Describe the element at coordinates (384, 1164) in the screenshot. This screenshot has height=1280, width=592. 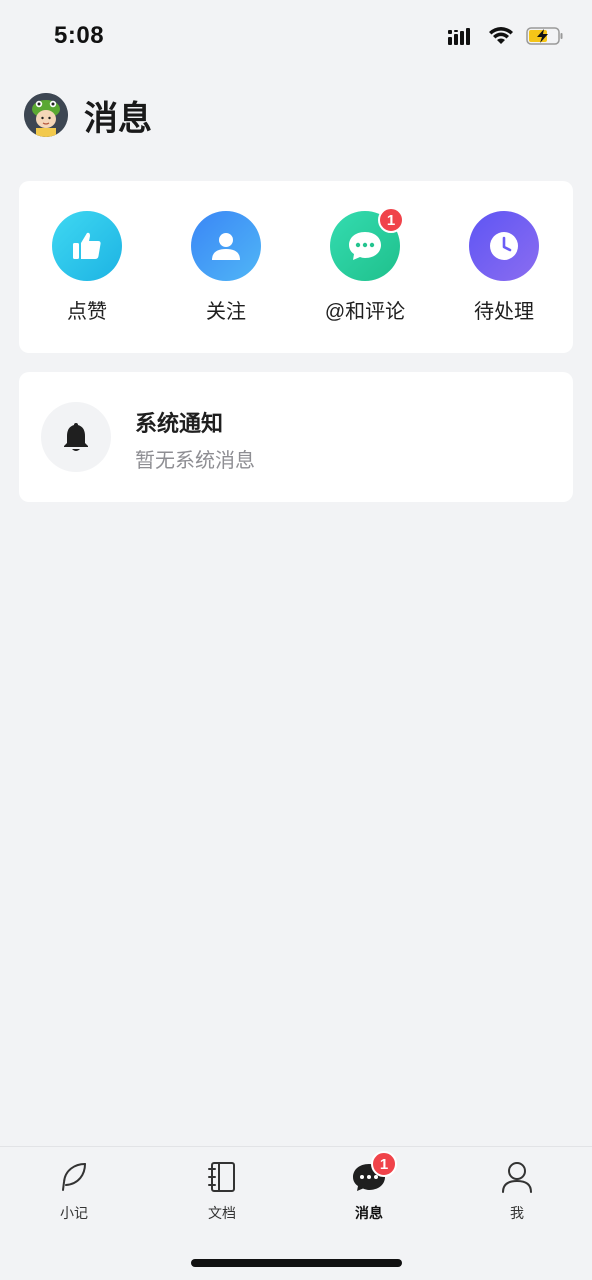
I see `tab-messages-badge: 1` at that location.